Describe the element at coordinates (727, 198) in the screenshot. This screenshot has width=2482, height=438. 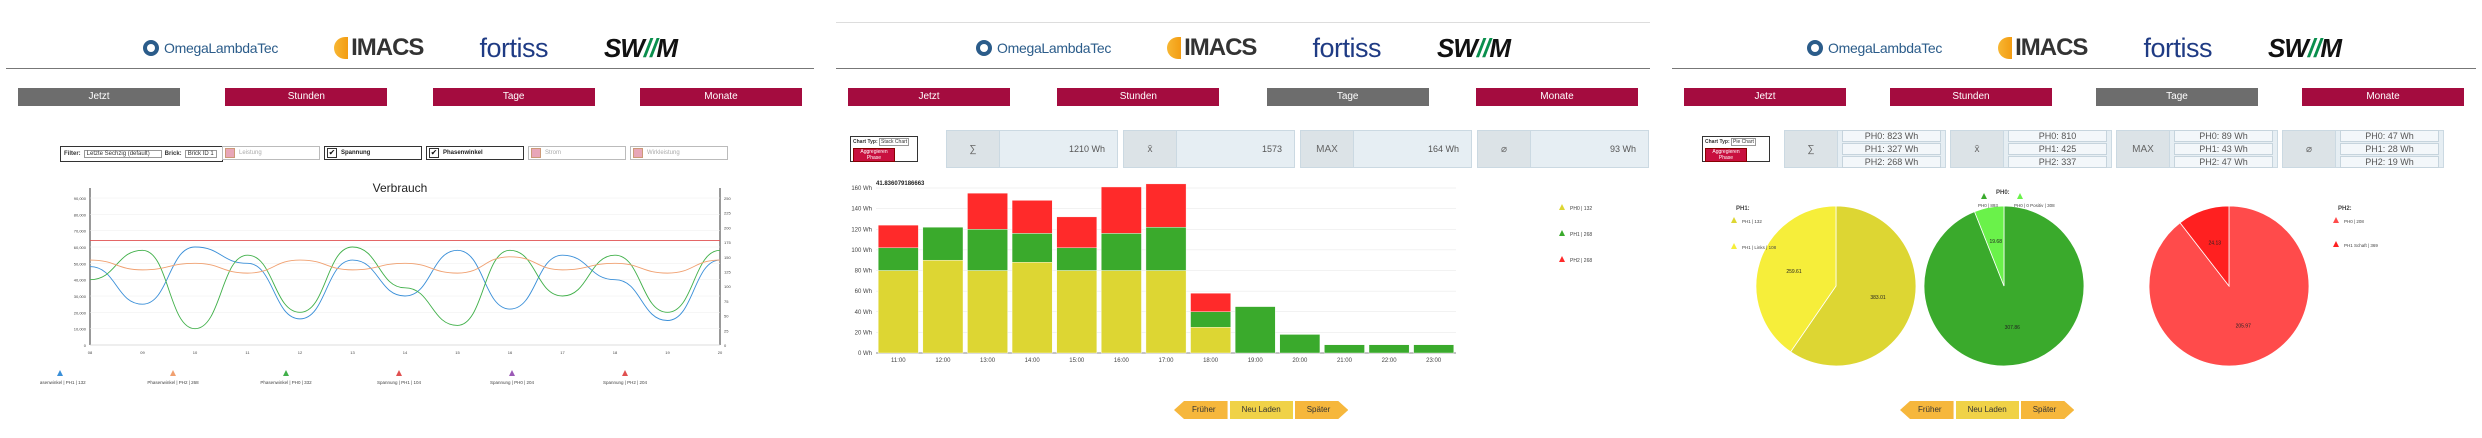
I see `y2-tick-label: 250` at that location.